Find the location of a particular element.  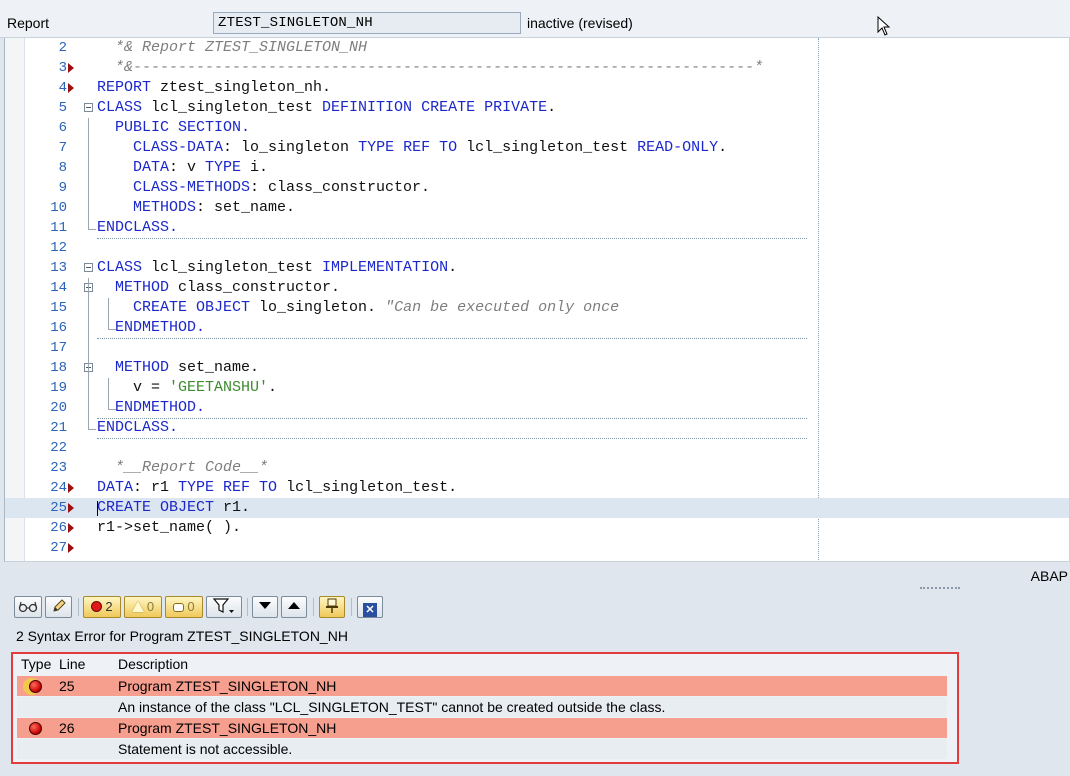

code-line: 18 METHOD set_name. is located at coordinates (537, 368).